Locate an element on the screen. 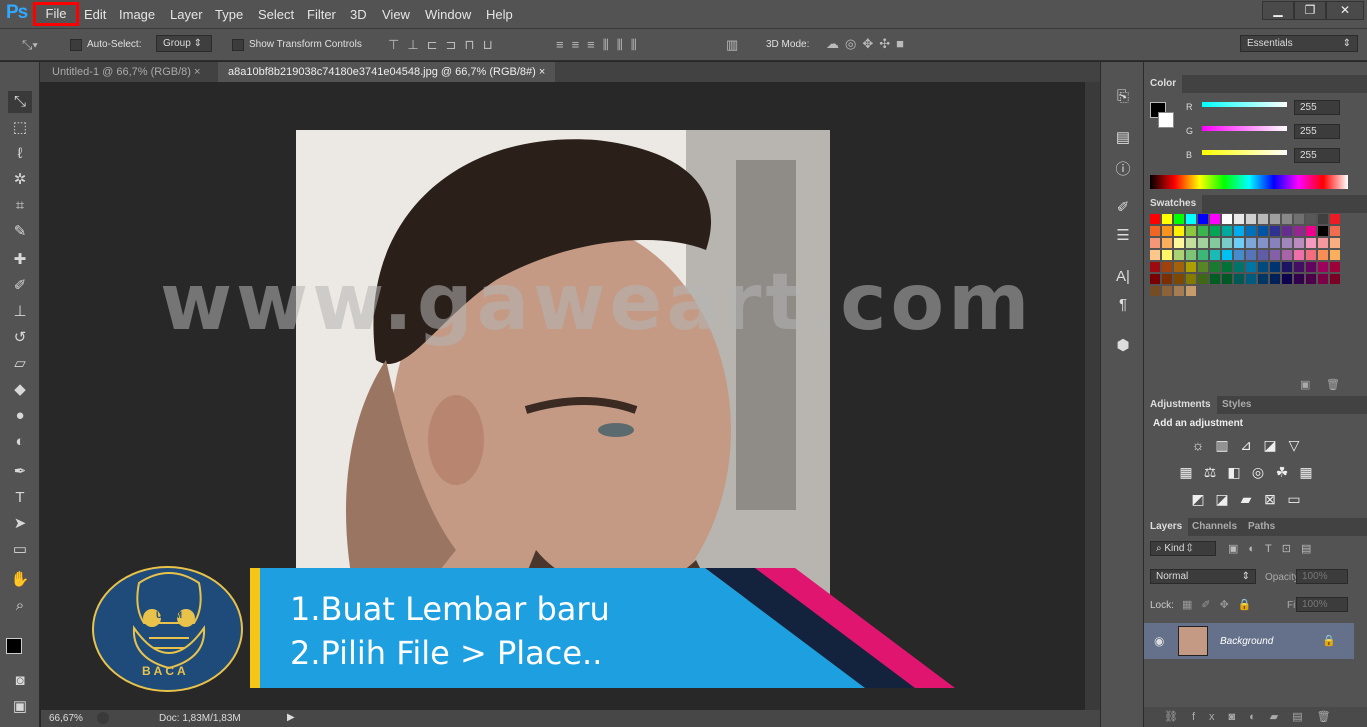  channel-g-value: 255 is located at coordinates (1317, 131).